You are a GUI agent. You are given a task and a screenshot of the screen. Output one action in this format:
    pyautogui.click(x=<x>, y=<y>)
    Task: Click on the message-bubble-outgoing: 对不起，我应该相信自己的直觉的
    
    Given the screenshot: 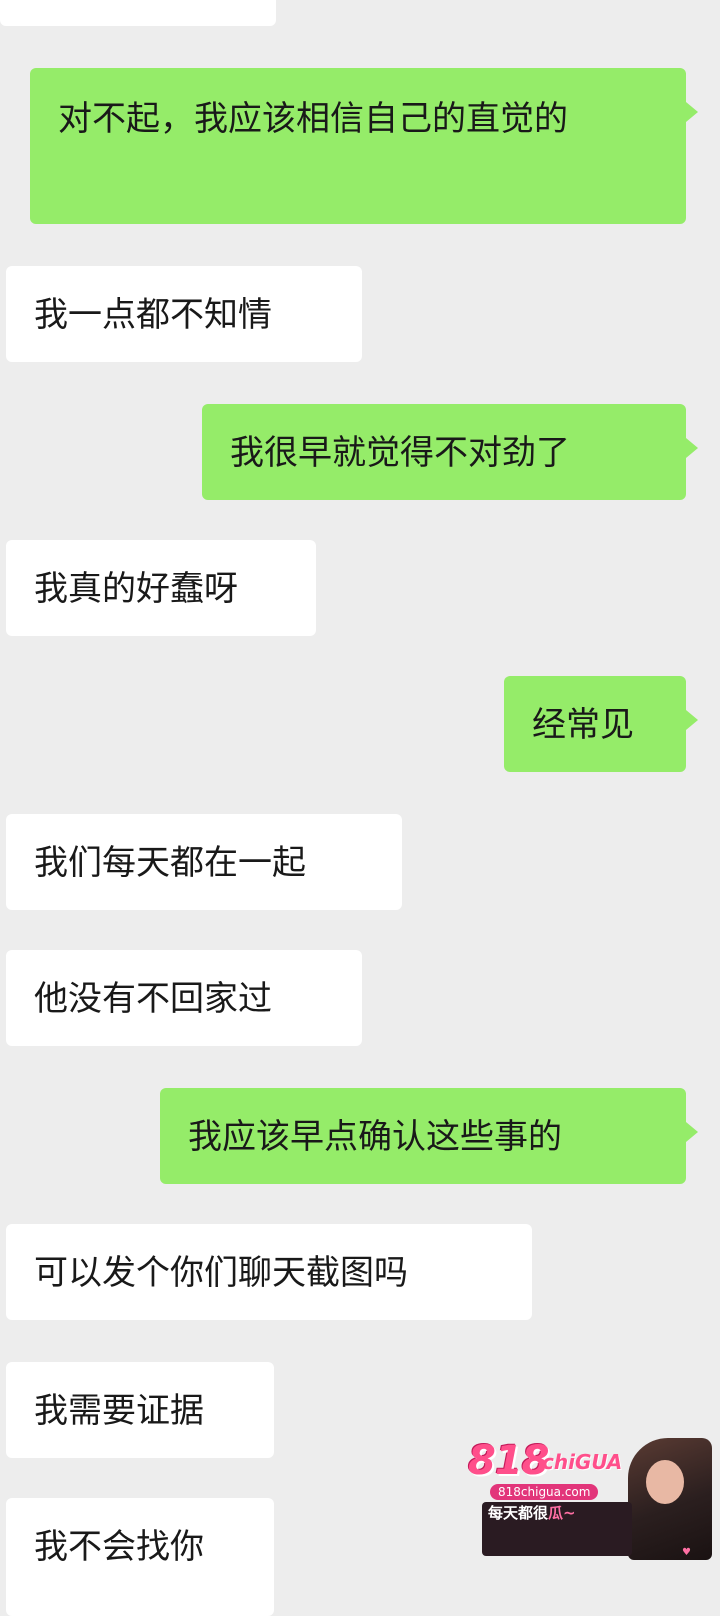 What is the action you would take?
    pyautogui.click(x=364, y=146)
    